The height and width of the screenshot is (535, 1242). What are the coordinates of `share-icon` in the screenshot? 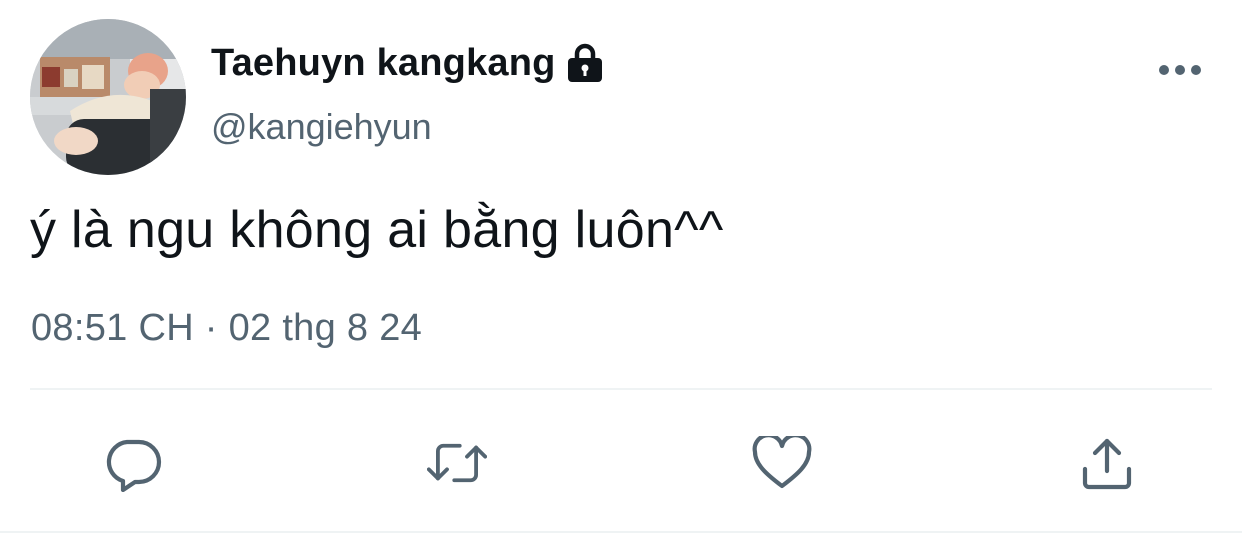 It's located at (1107, 464).